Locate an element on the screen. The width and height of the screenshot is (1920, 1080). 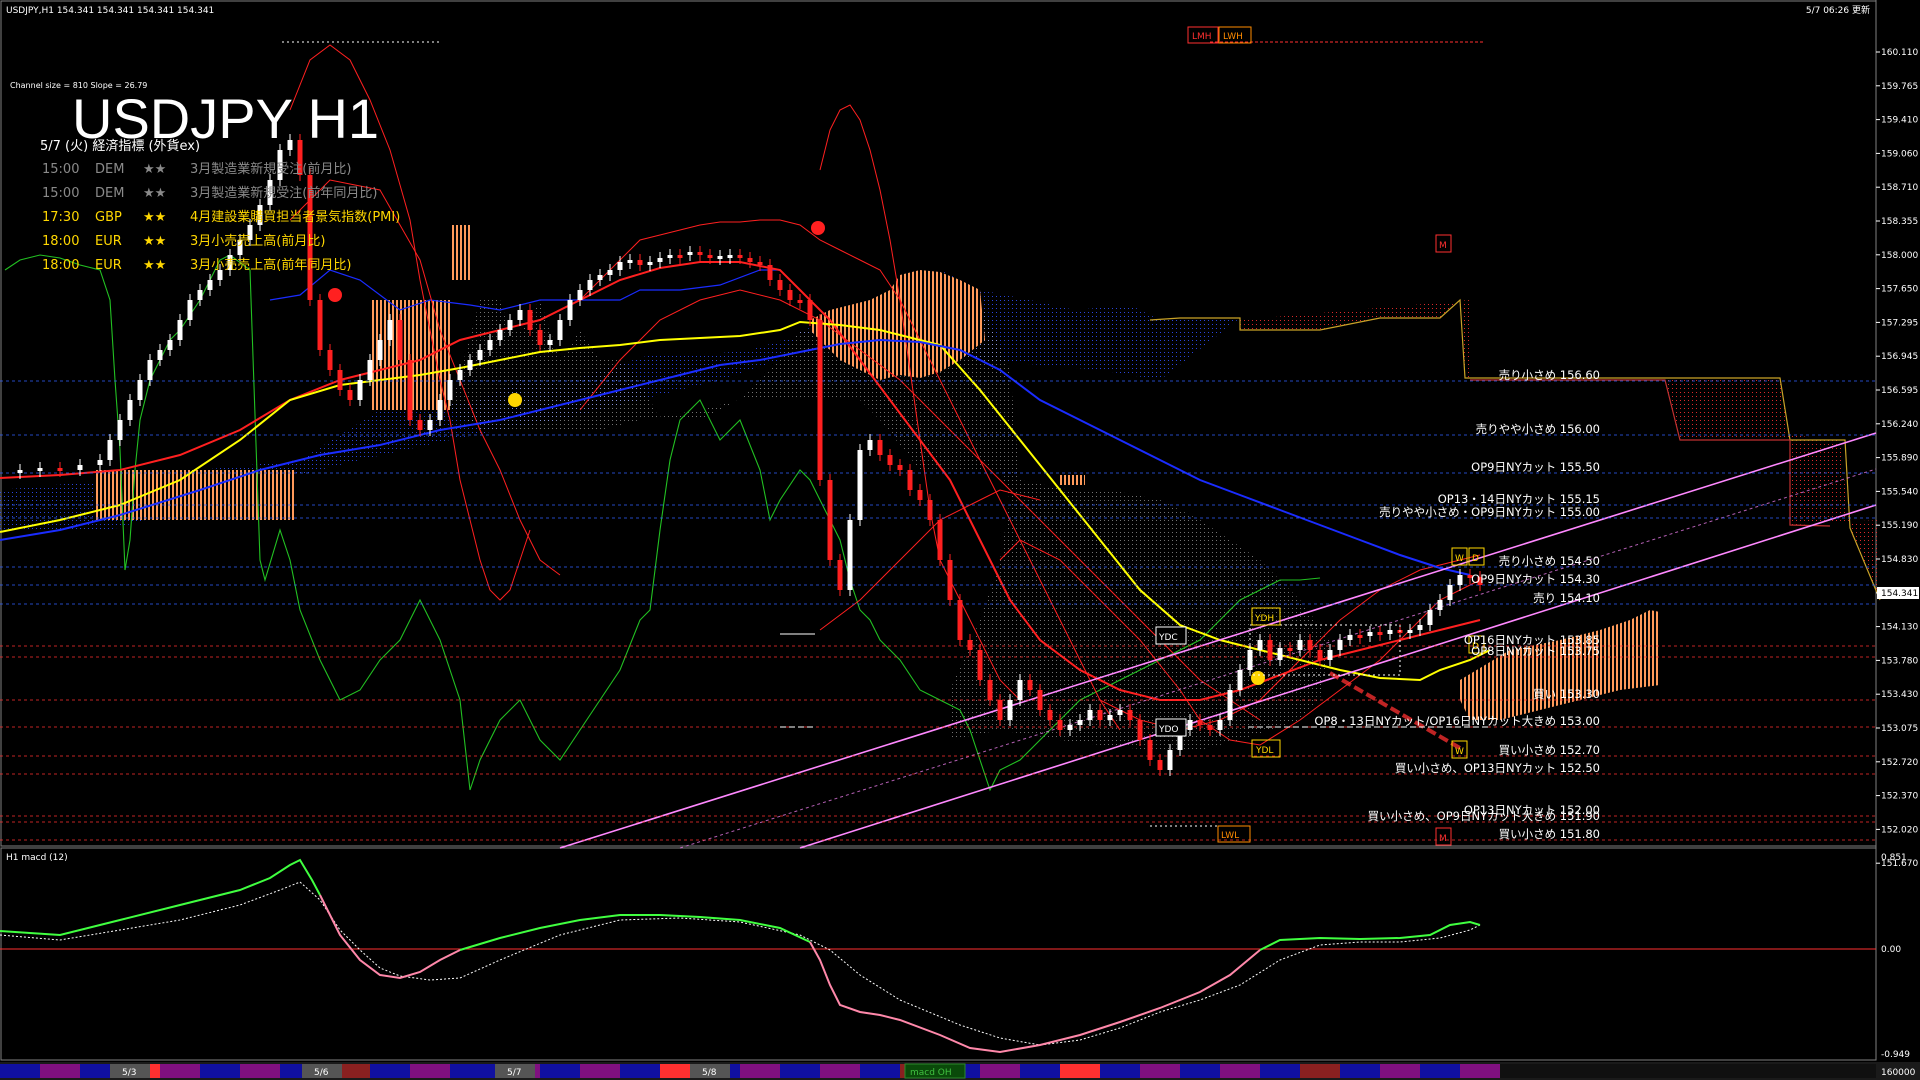
price-tick: 152.370 is located at coordinates (1899, 797).